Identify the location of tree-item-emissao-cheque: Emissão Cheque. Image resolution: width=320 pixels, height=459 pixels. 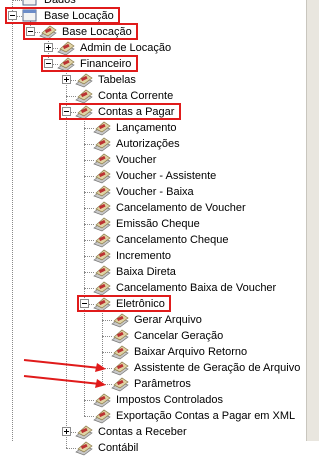
(153, 224).